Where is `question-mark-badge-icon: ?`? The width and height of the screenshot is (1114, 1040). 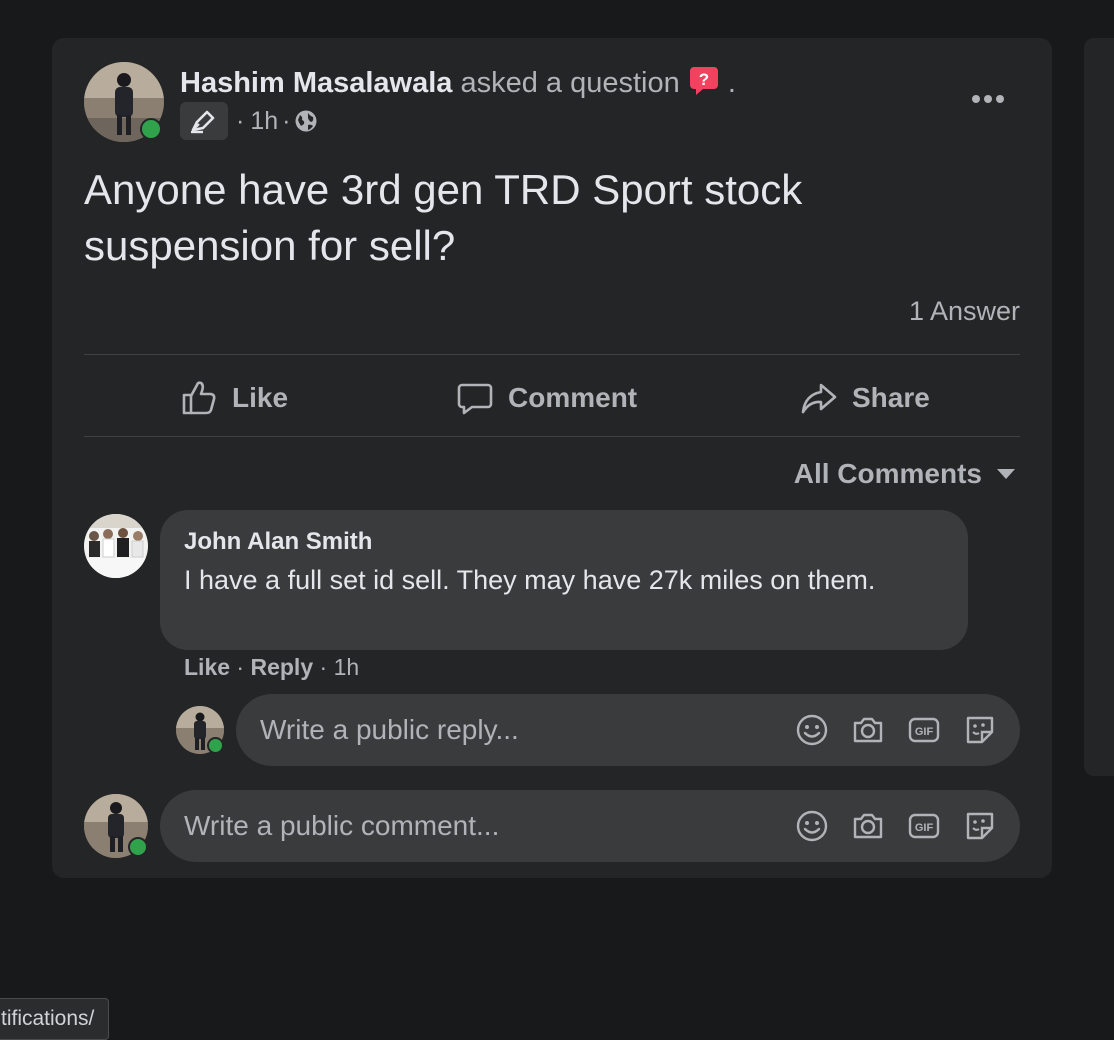
question-mark-badge-icon: ? is located at coordinates (704, 84).